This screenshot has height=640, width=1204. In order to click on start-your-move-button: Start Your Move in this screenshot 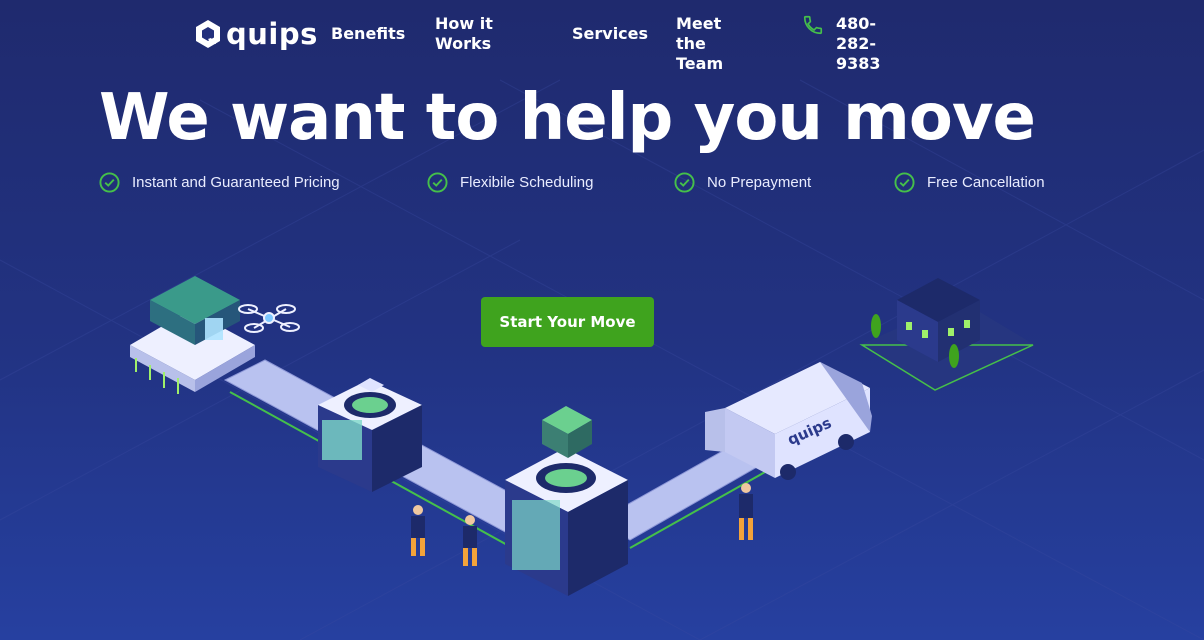, I will do `click(567, 322)`.